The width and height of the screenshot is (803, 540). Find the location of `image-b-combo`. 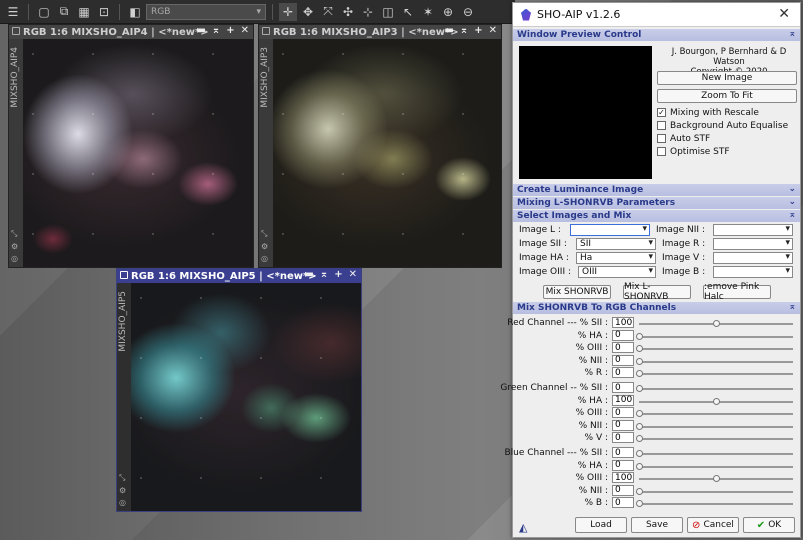

image-b-combo is located at coordinates (753, 272).